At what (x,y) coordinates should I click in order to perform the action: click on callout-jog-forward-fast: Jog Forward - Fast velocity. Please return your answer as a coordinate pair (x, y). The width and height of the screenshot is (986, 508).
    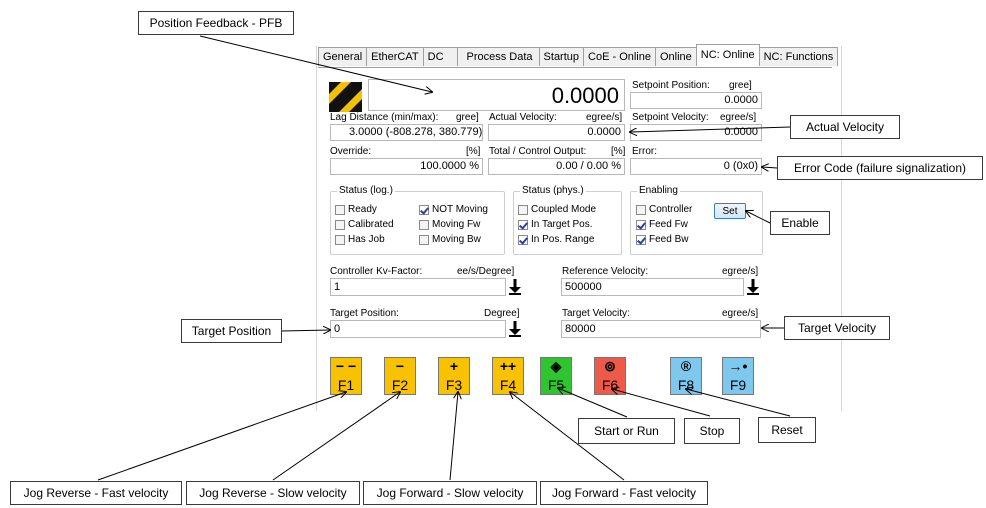
    Looking at the image, I should click on (624, 493).